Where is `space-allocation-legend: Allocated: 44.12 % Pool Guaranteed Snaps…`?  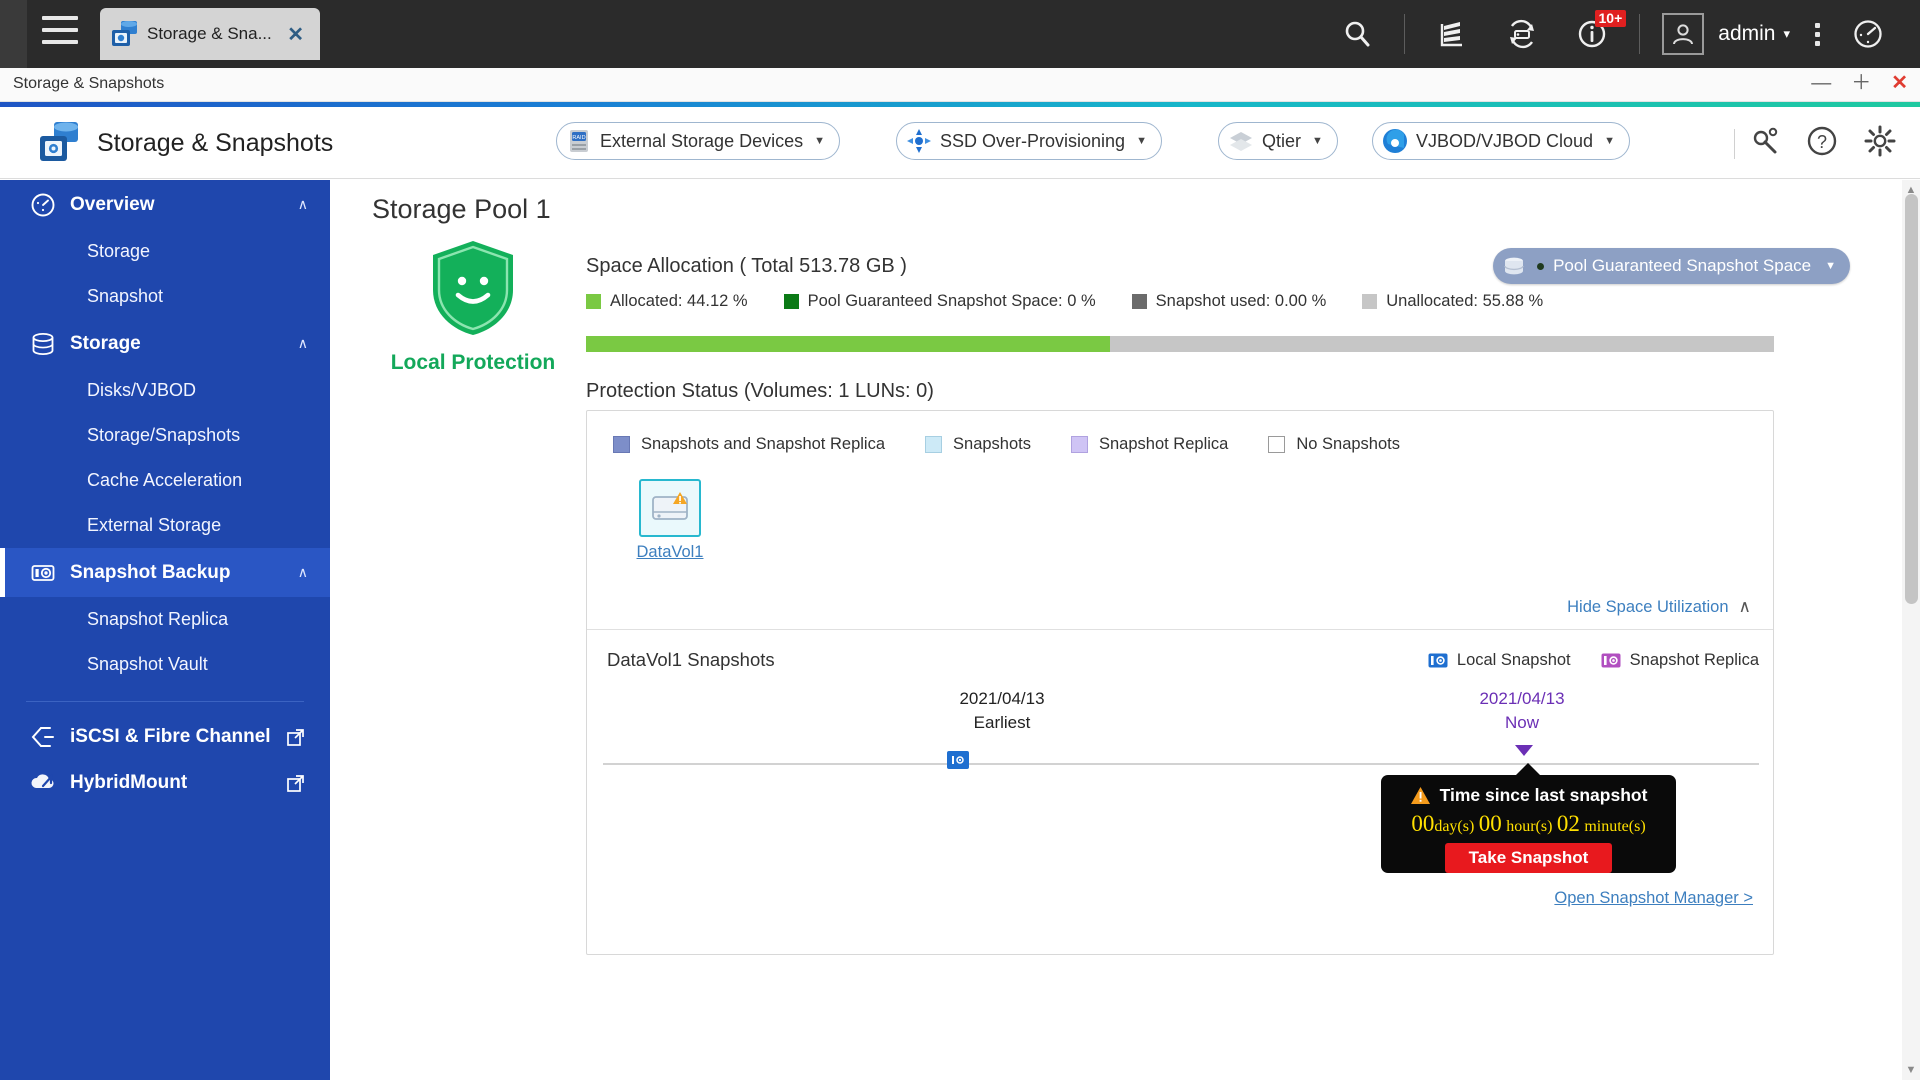 space-allocation-legend: Allocated: 44.12 % Pool Guaranteed Snaps… is located at coordinates (1082, 301).